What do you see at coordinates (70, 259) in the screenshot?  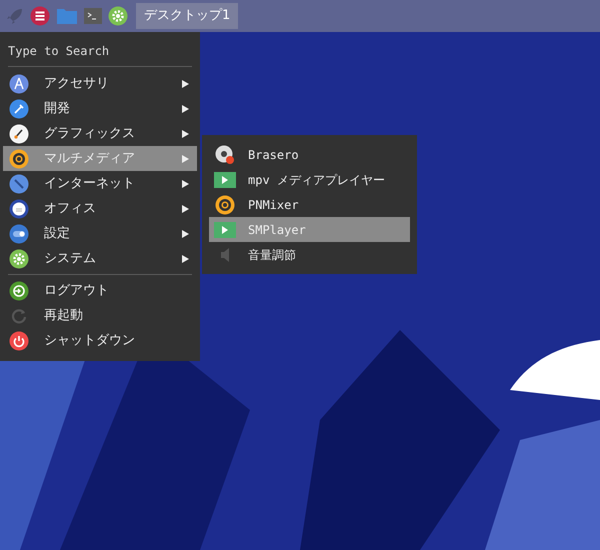 I see `menu-label: システム` at bounding box center [70, 259].